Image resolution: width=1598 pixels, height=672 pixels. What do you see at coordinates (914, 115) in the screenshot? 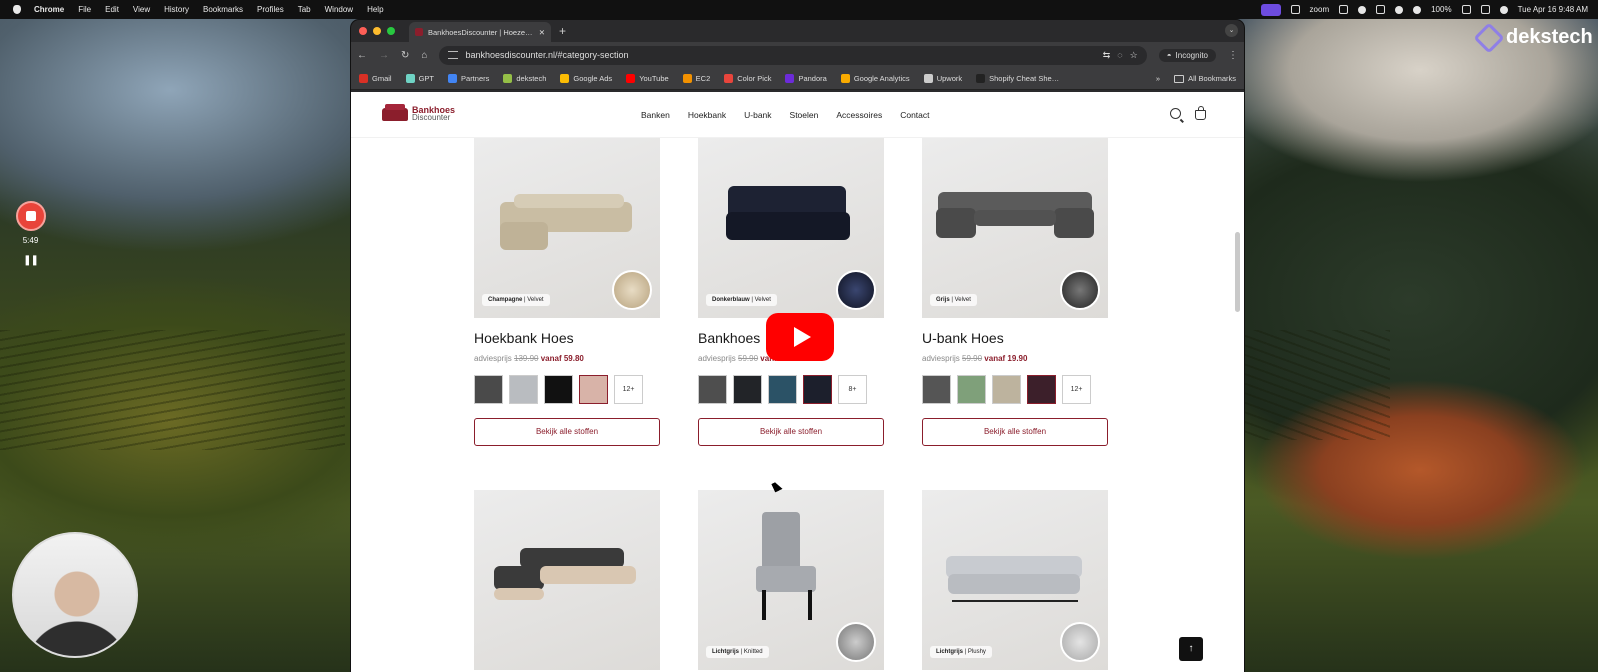
I see `nav-contact: Contact` at bounding box center [914, 115].